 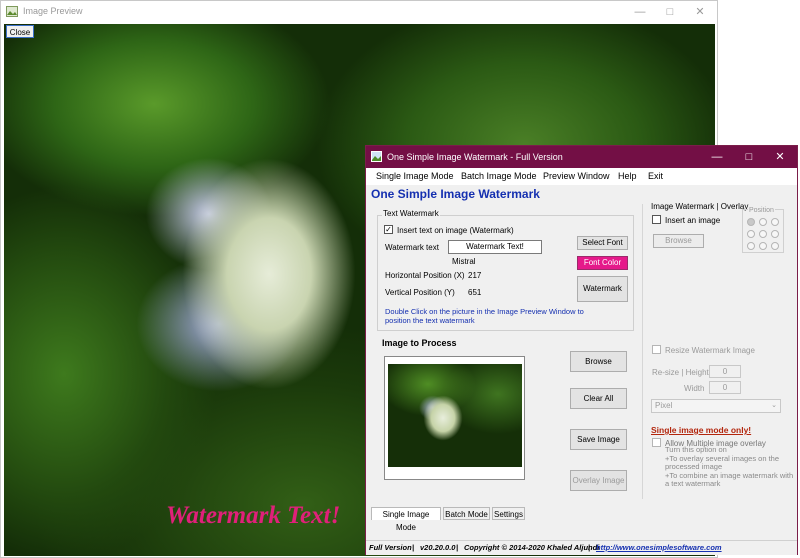 I want to click on horizontal-position-value: 217, so click(x=475, y=275).